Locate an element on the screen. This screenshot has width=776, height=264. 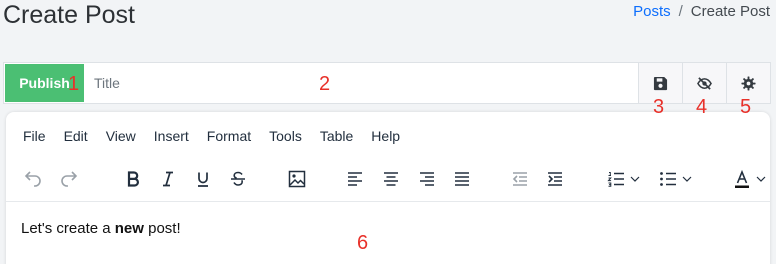
content-bold-text: new is located at coordinates (129, 228).